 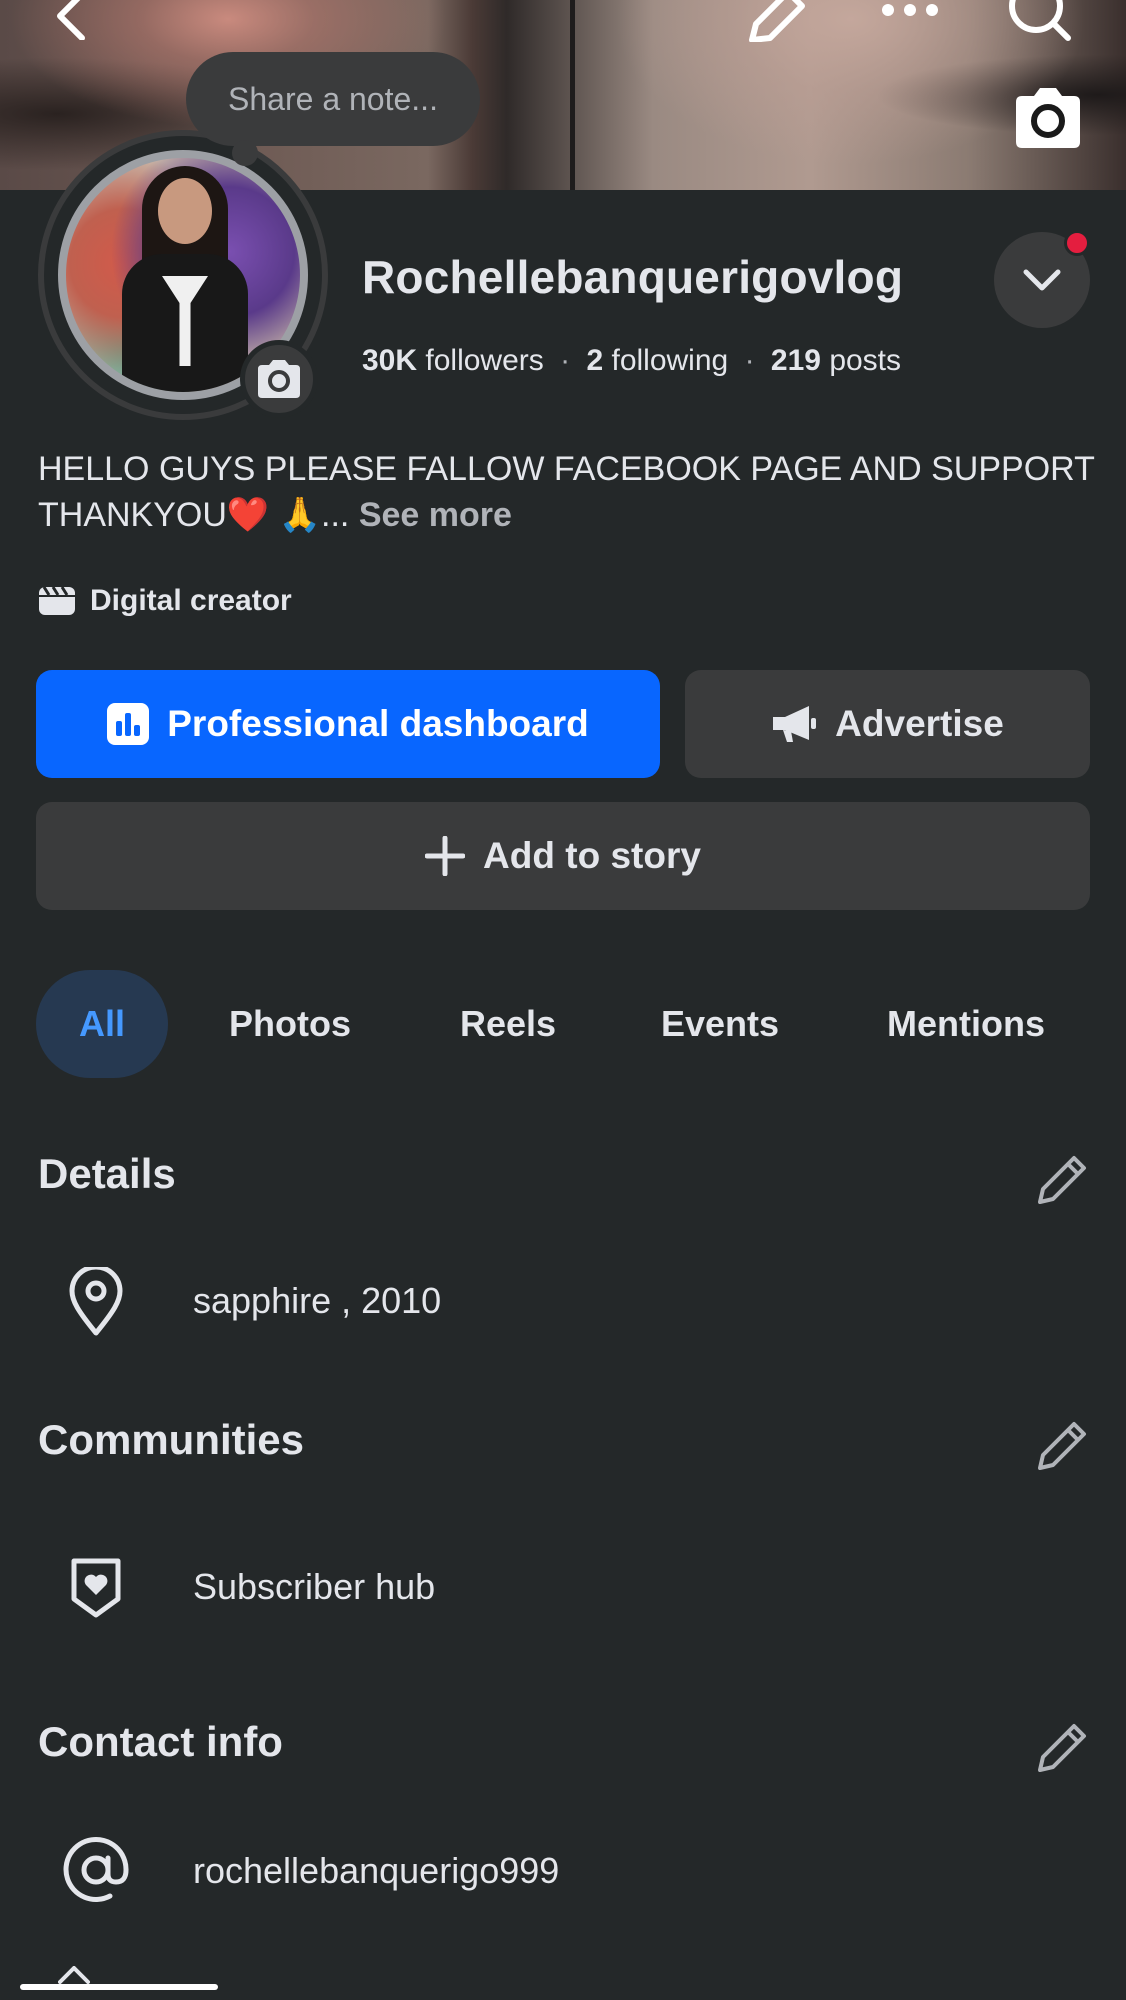 What do you see at coordinates (669, 360) in the screenshot?
I see `following-label: following` at bounding box center [669, 360].